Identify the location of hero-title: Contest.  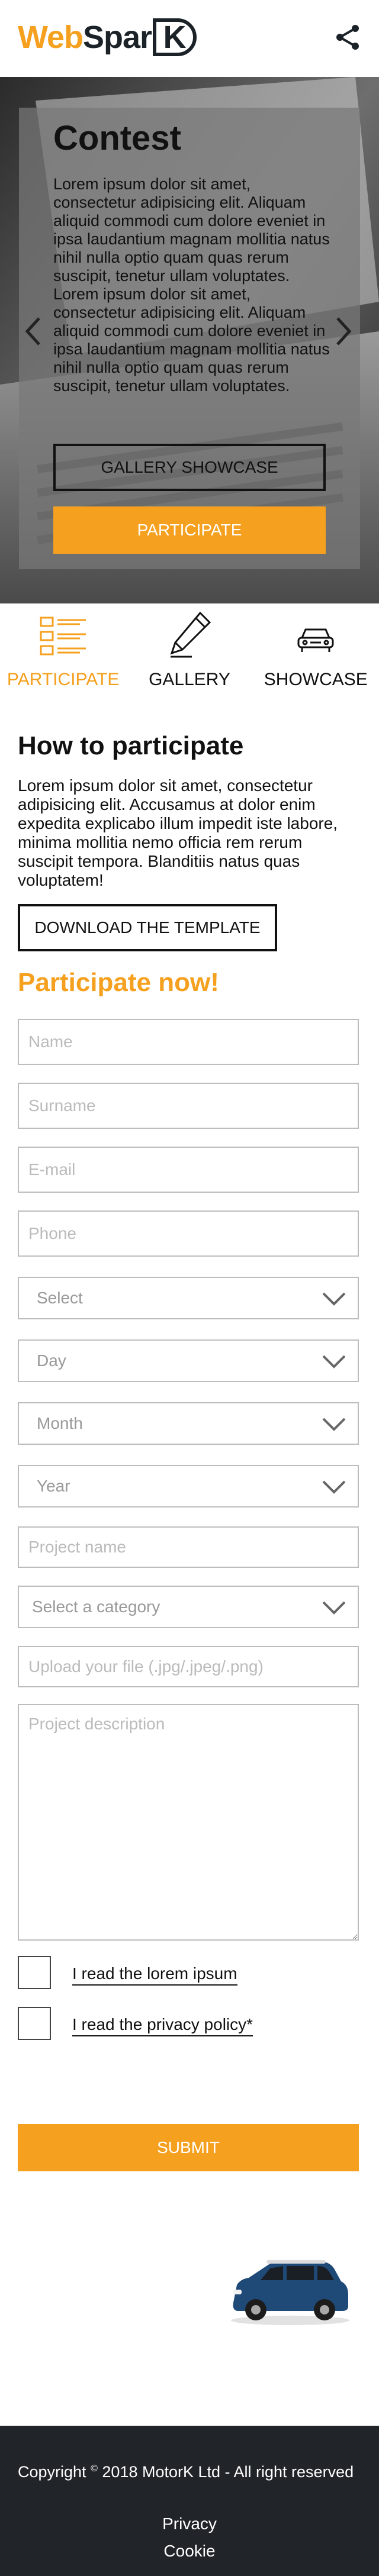
(117, 138).